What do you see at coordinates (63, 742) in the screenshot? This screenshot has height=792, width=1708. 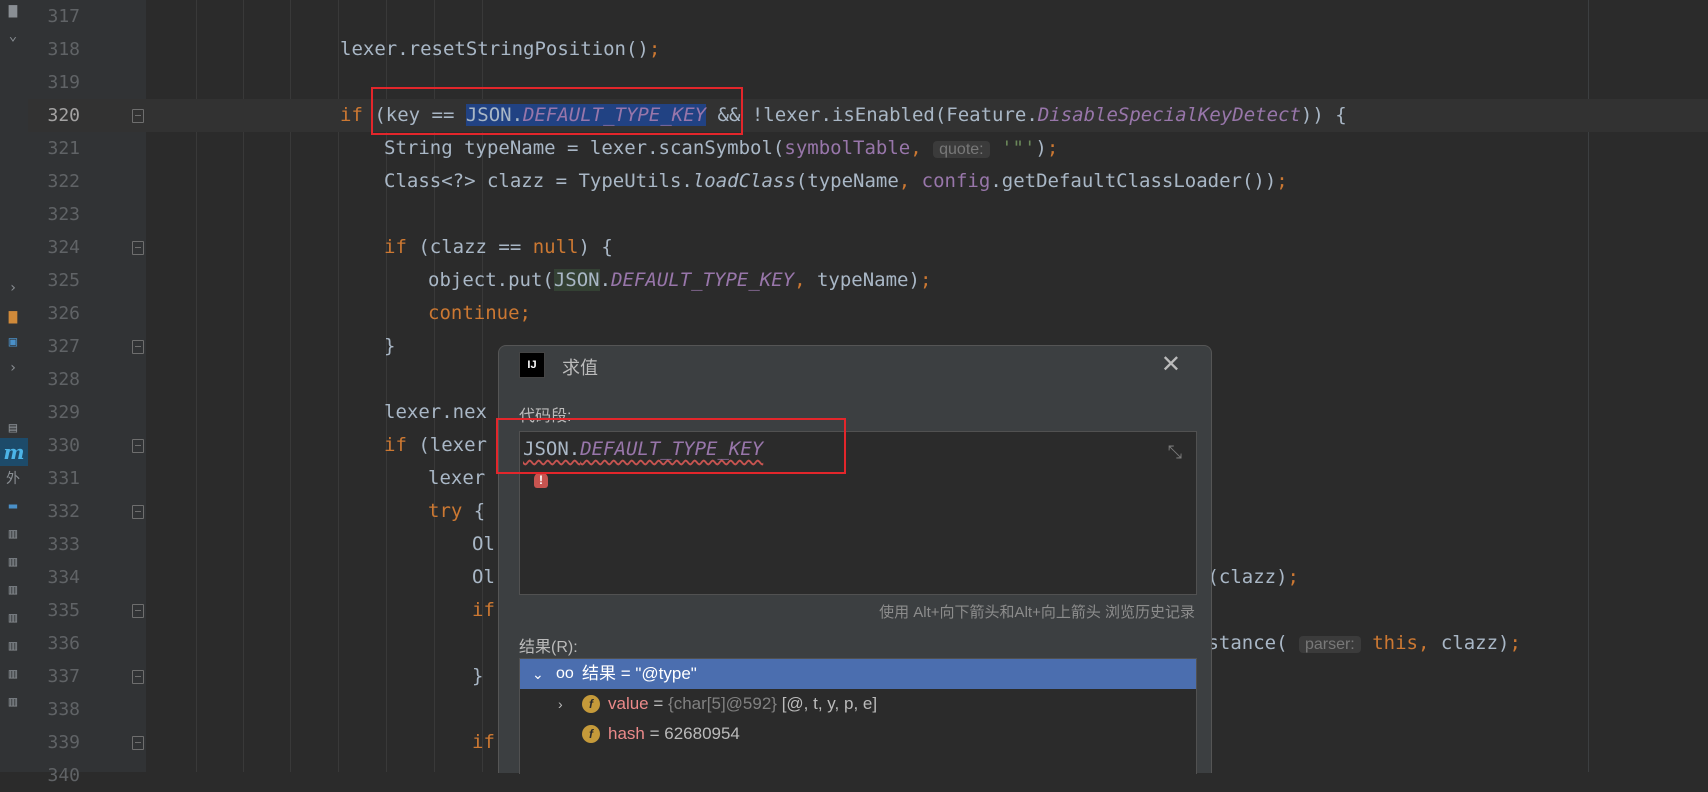 I see `line-number: 339` at bounding box center [63, 742].